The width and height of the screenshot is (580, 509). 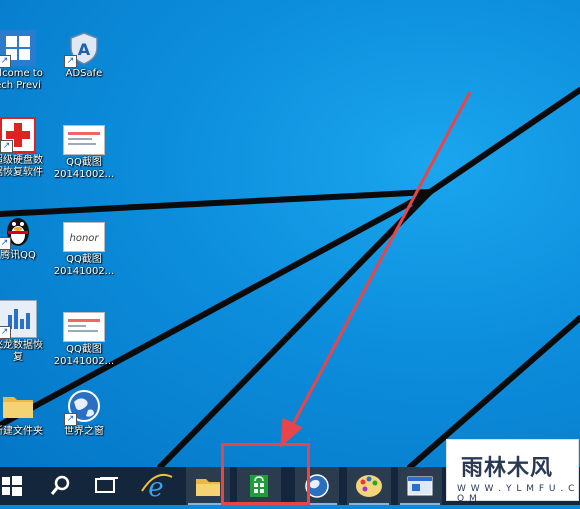 What do you see at coordinates (21, 79) in the screenshot?
I see `icon-label: elcome to ech Previ` at bounding box center [21, 79].